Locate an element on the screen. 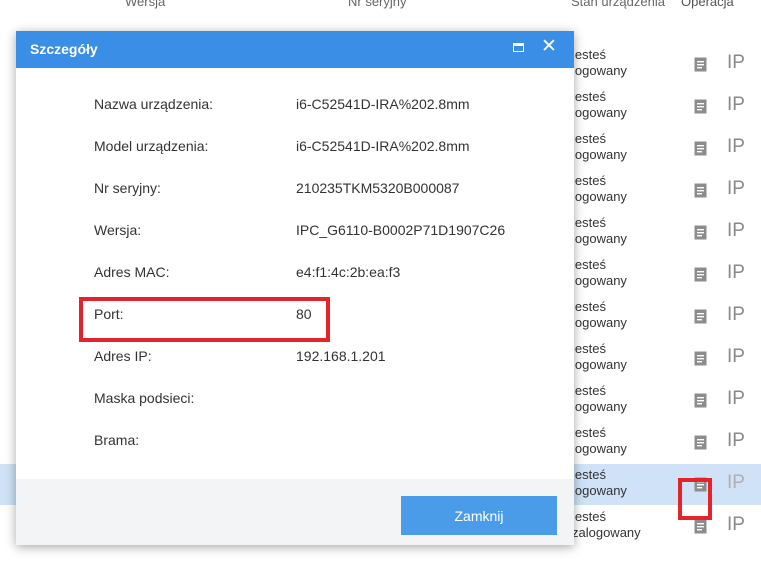 The height and width of the screenshot is (564, 761). device-status: jesteś zalogowany is located at coordinates (606, 524).